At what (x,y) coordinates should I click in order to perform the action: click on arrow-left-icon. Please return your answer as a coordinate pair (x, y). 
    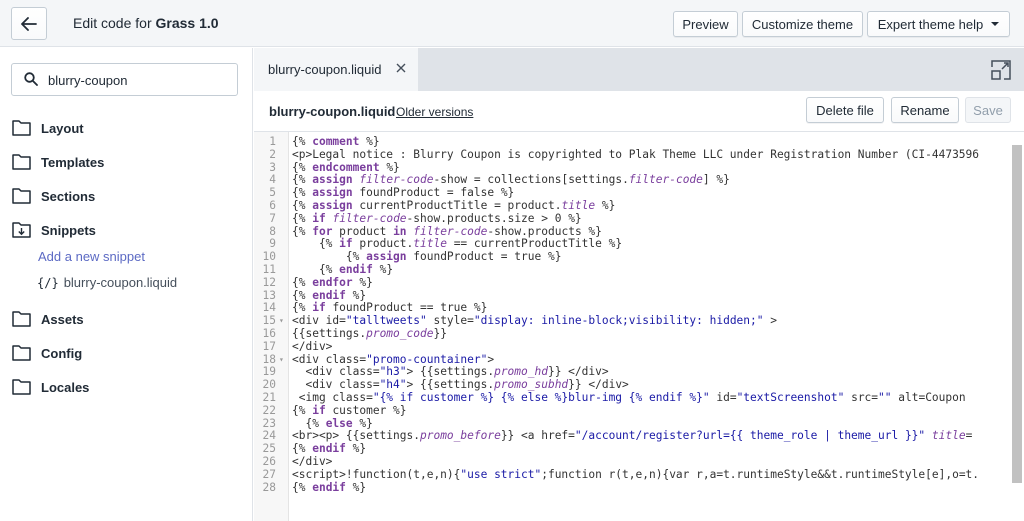
    Looking at the image, I should click on (29, 23).